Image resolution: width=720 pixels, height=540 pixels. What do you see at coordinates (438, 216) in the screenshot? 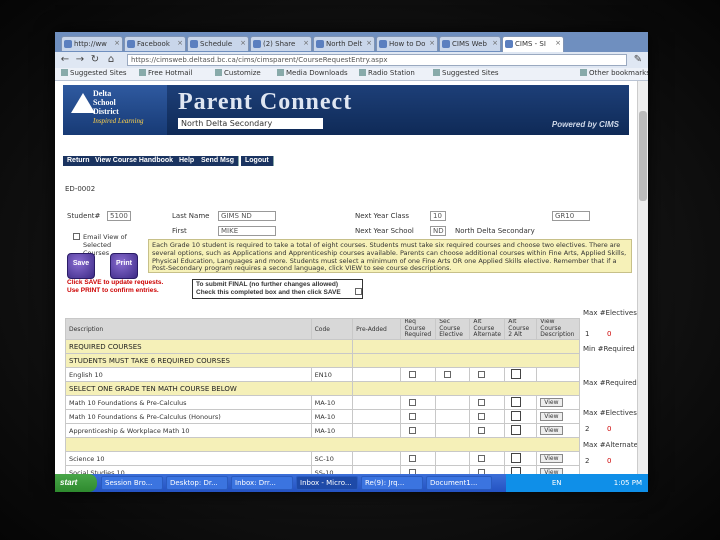
I see `nextyear-field: 10` at bounding box center [438, 216].